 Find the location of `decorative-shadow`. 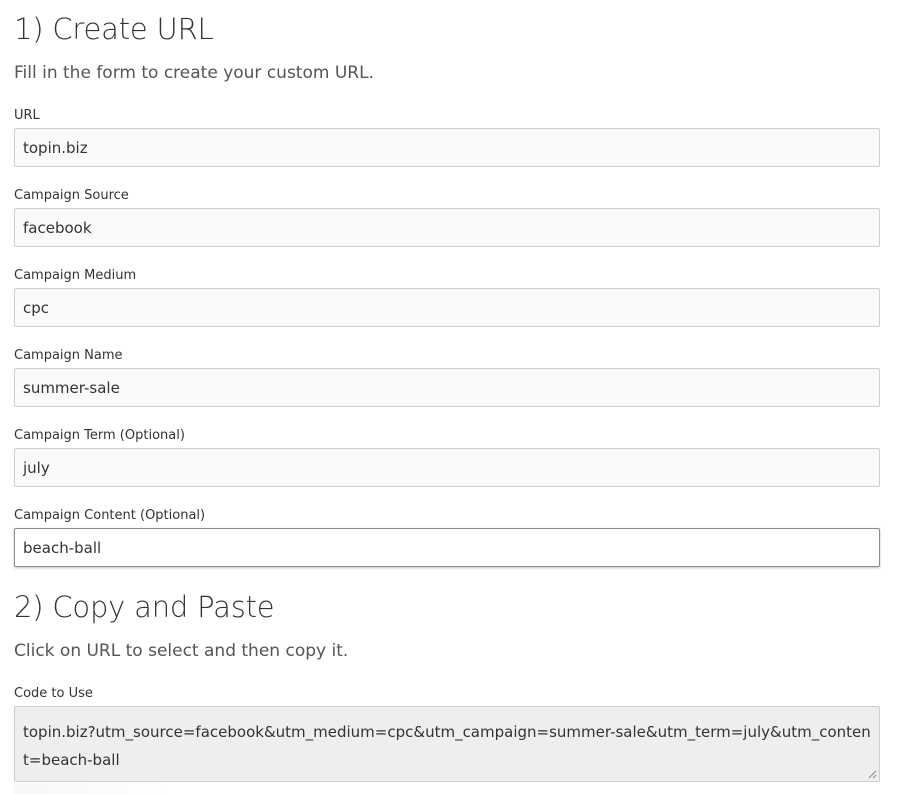

decorative-shadow is located at coordinates (94, 788).